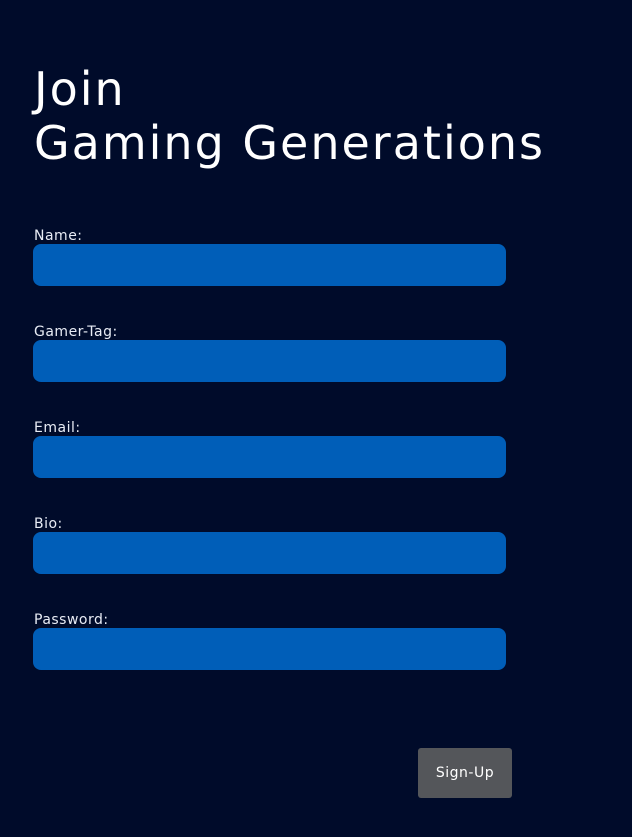 The image size is (632, 837). I want to click on gamer-tag-label: Gamer-Tag:, so click(76, 332).